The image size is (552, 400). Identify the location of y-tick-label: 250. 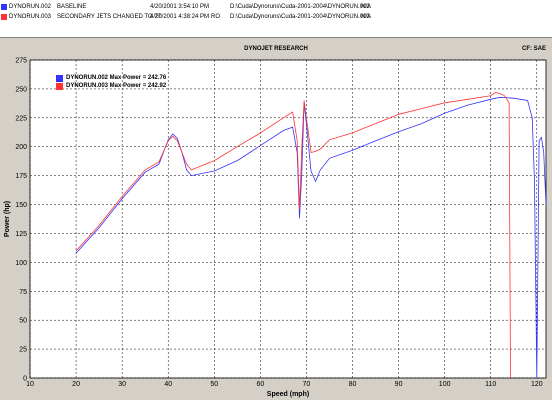
(21, 89).